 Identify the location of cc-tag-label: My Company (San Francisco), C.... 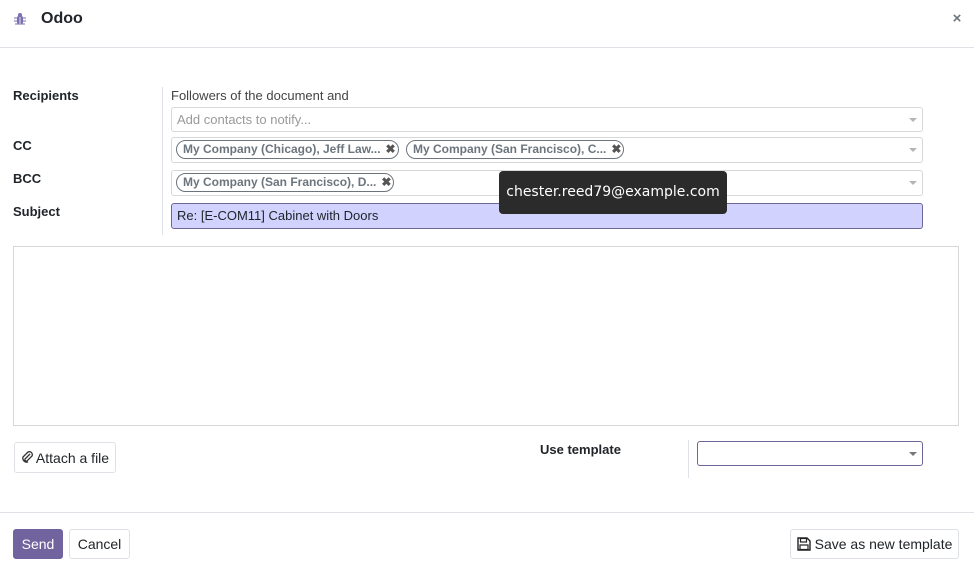
(510, 149).